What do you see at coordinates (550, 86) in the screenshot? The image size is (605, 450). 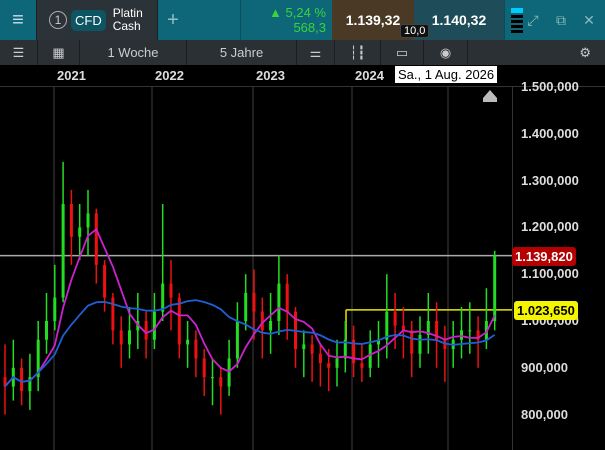 I see `price-axis-label: 1.500,000` at bounding box center [550, 86].